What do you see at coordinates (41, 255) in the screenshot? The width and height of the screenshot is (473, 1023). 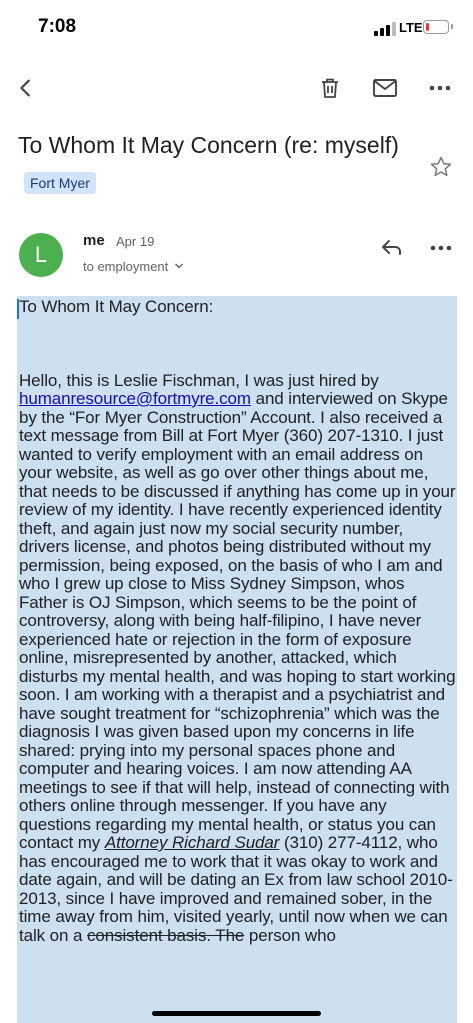 I see `avatar: L` at bounding box center [41, 255].